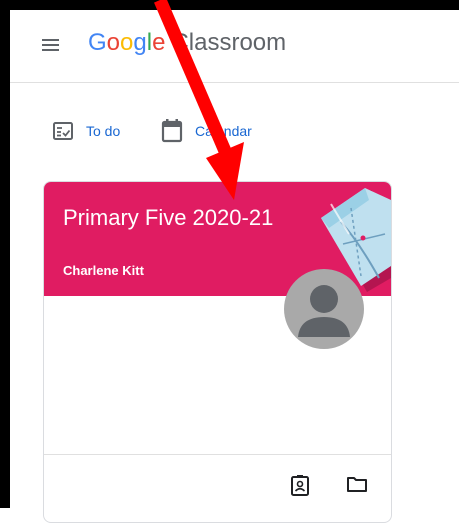 The width and height of the screenshot is (459, 523). I want to click on default-avatar-icon, so click(324, 311).